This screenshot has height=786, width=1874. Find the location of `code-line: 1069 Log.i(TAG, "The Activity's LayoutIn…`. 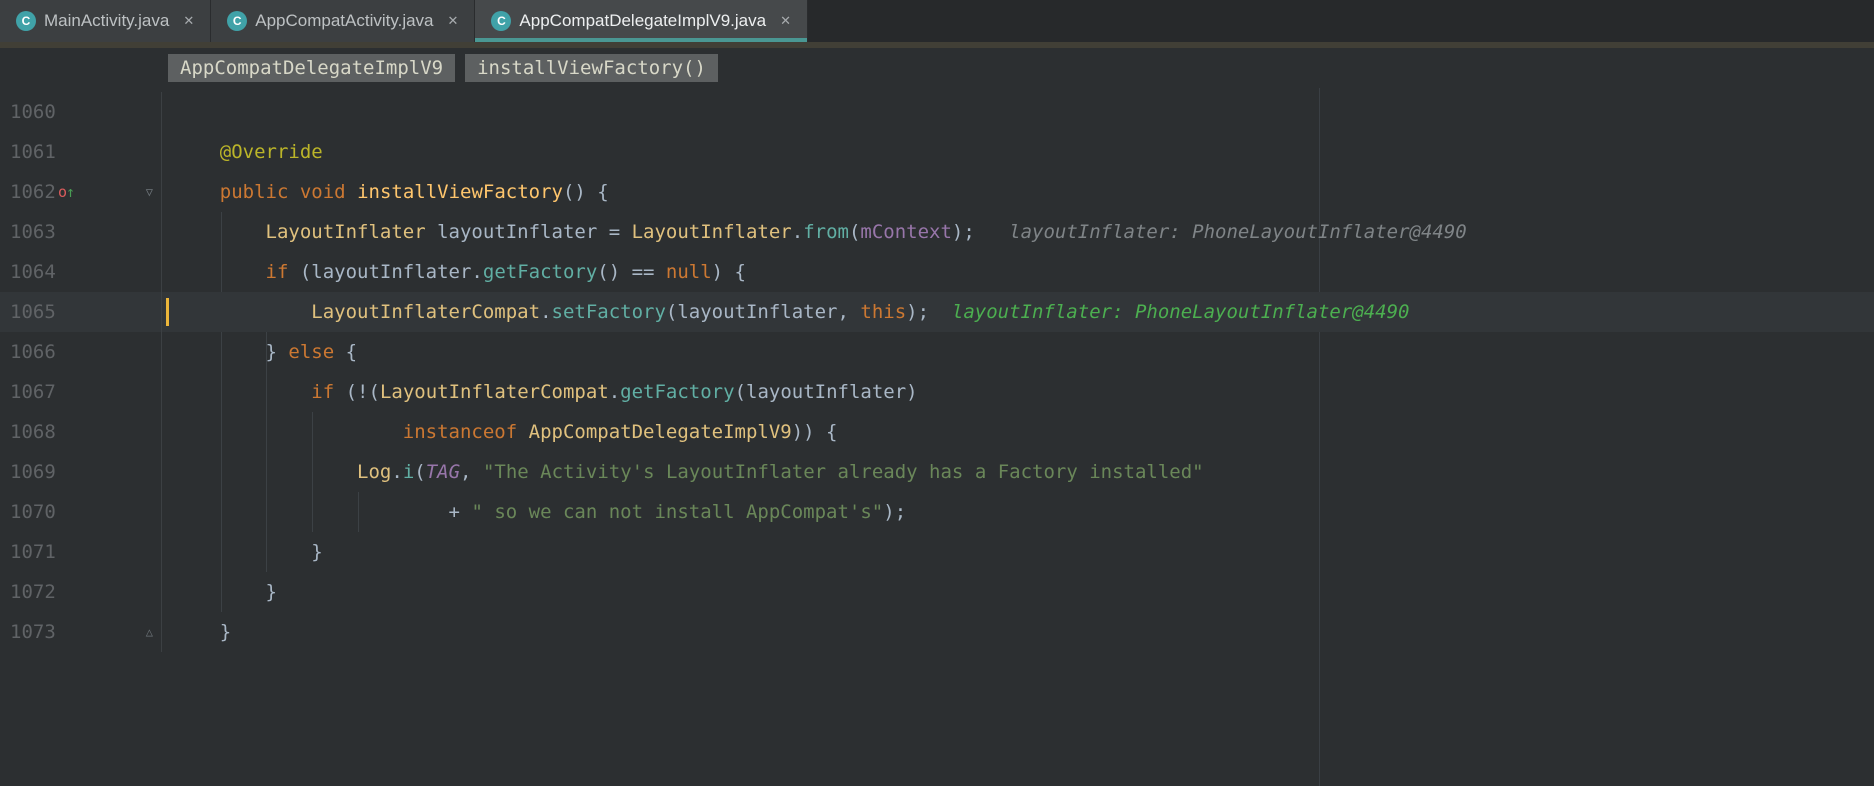

code-line: 1069 Log.i(TAG, "The Activity's LayoutIn… is located at coordinates (937, 472).